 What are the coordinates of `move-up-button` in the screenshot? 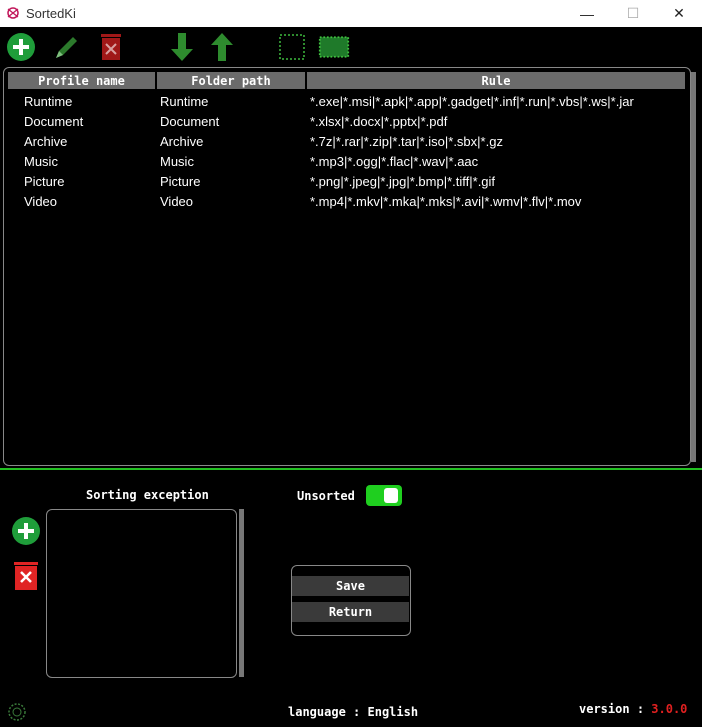 It's located at (222, 47).